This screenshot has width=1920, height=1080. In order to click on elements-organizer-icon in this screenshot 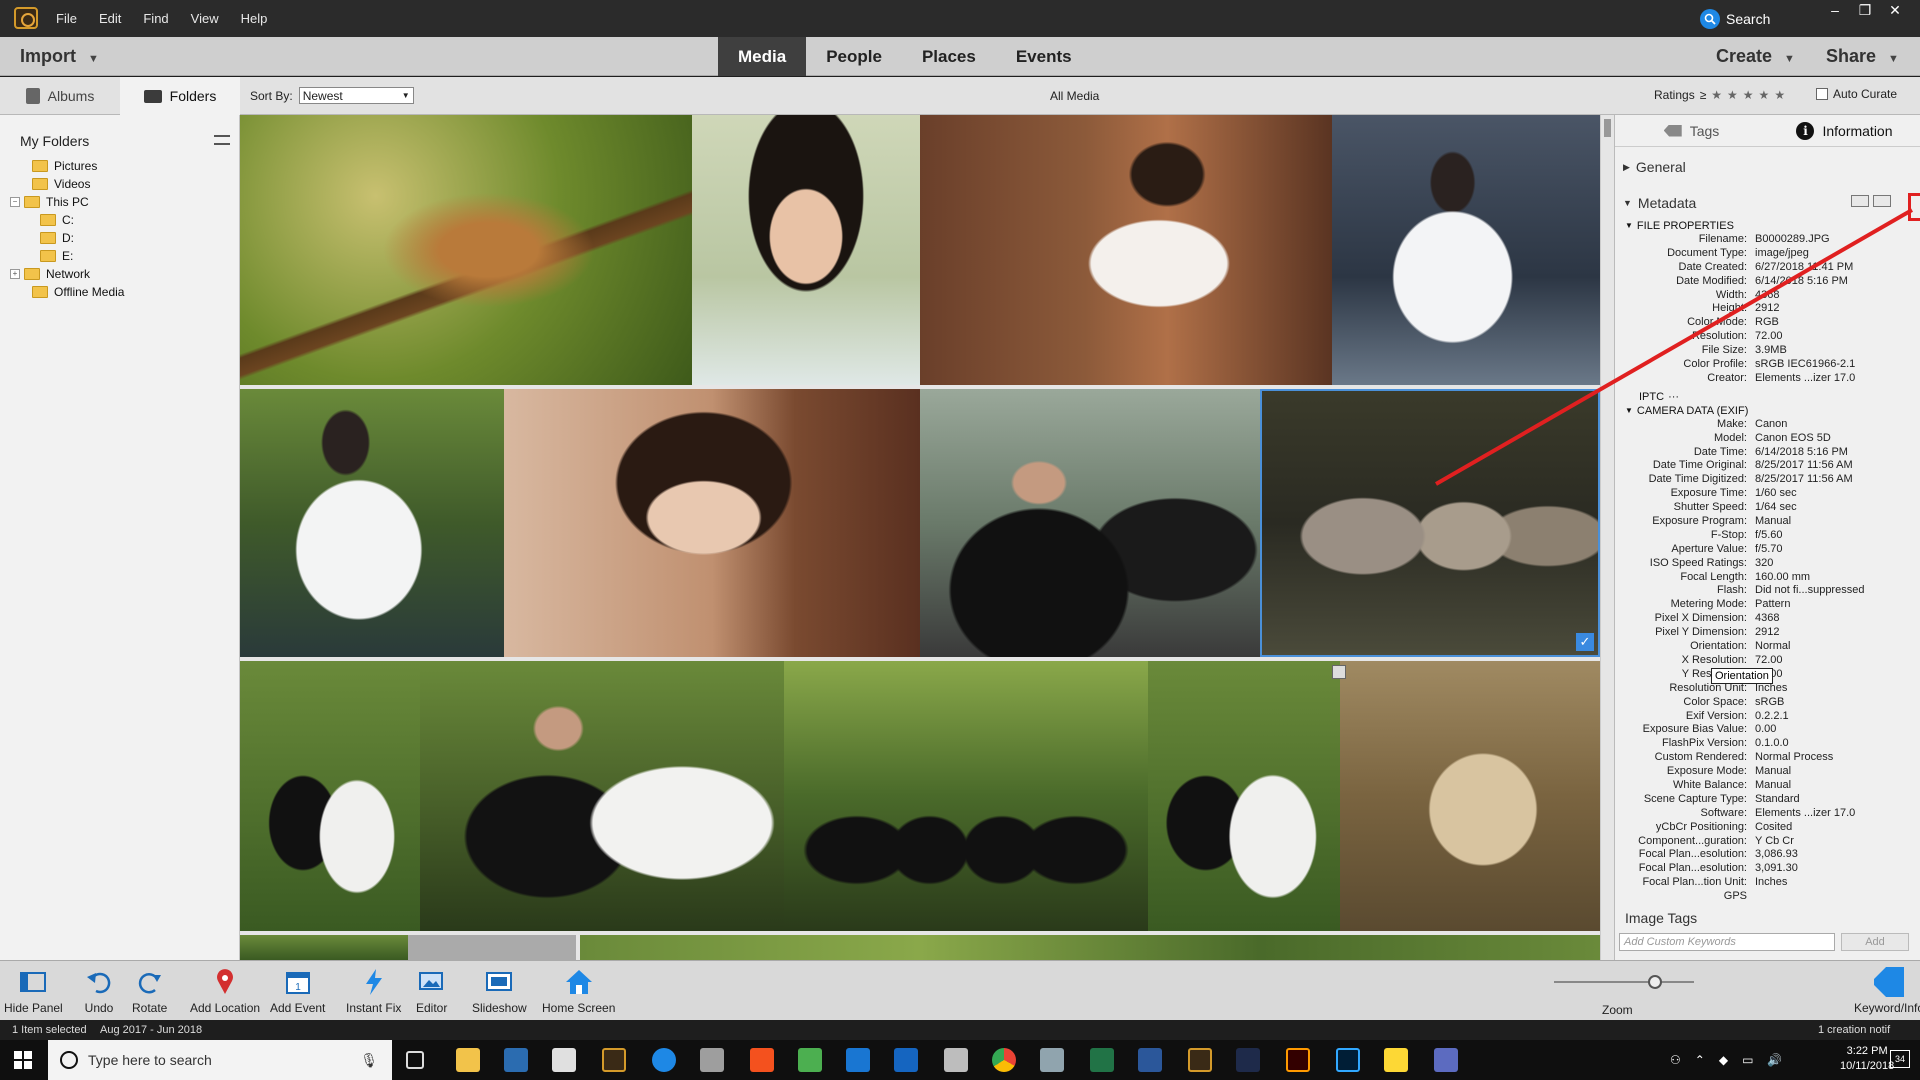, I will do `click(614, 1060)`.